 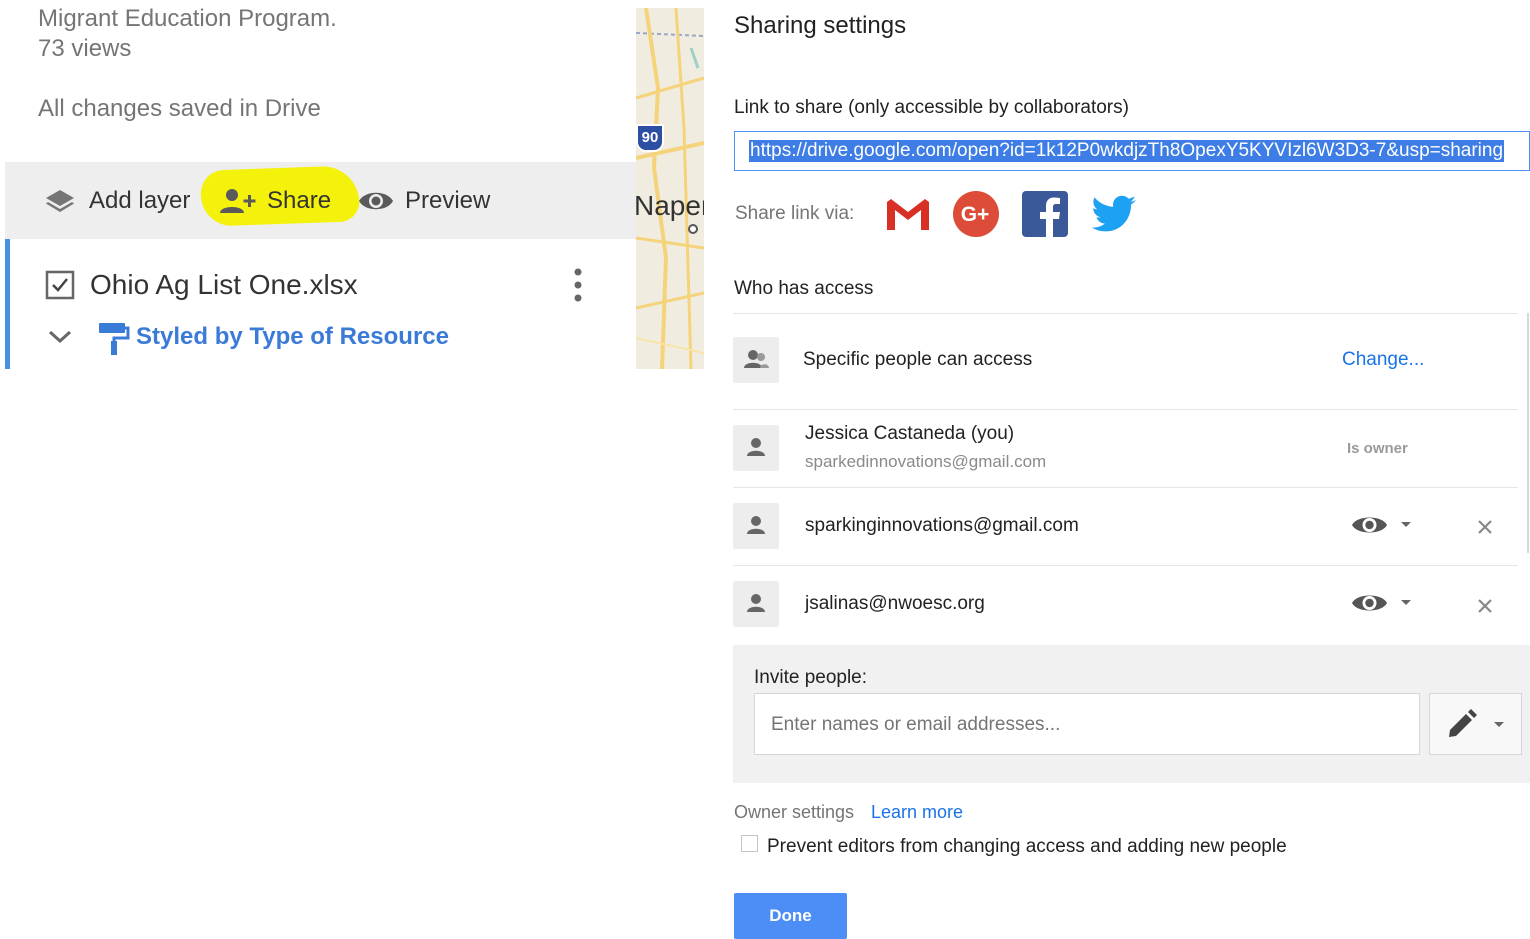 I want to click on add-person-icon, so click(x=238, y=200).